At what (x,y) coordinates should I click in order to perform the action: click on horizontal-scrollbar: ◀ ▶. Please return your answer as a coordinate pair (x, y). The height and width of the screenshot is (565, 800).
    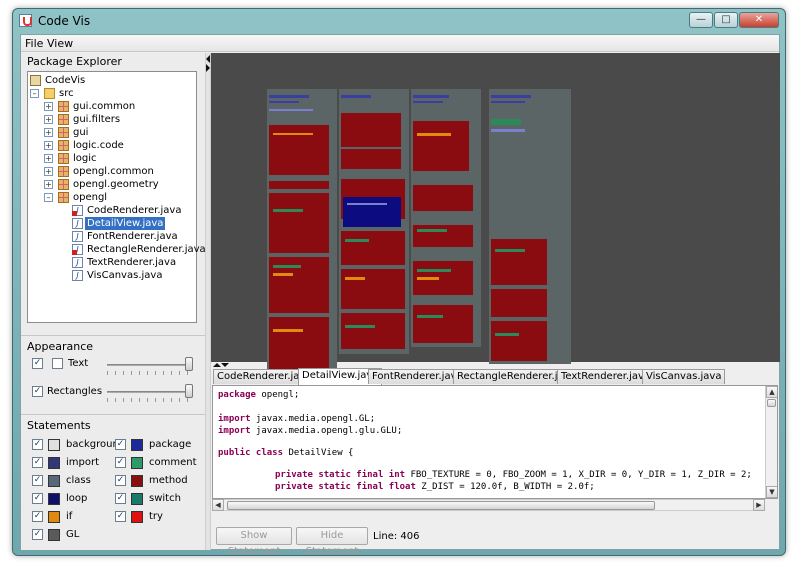
    Looking at the image, I should click on (488, 505).